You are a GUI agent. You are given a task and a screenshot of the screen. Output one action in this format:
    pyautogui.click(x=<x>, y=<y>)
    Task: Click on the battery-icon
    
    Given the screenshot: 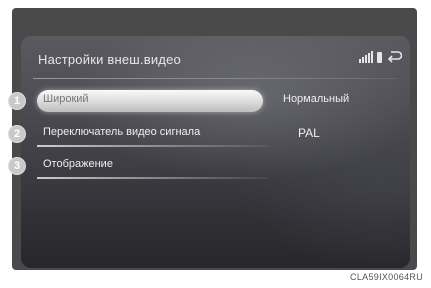 What is the action you would take?
    pyautogui.click(x=379, y=57)
    